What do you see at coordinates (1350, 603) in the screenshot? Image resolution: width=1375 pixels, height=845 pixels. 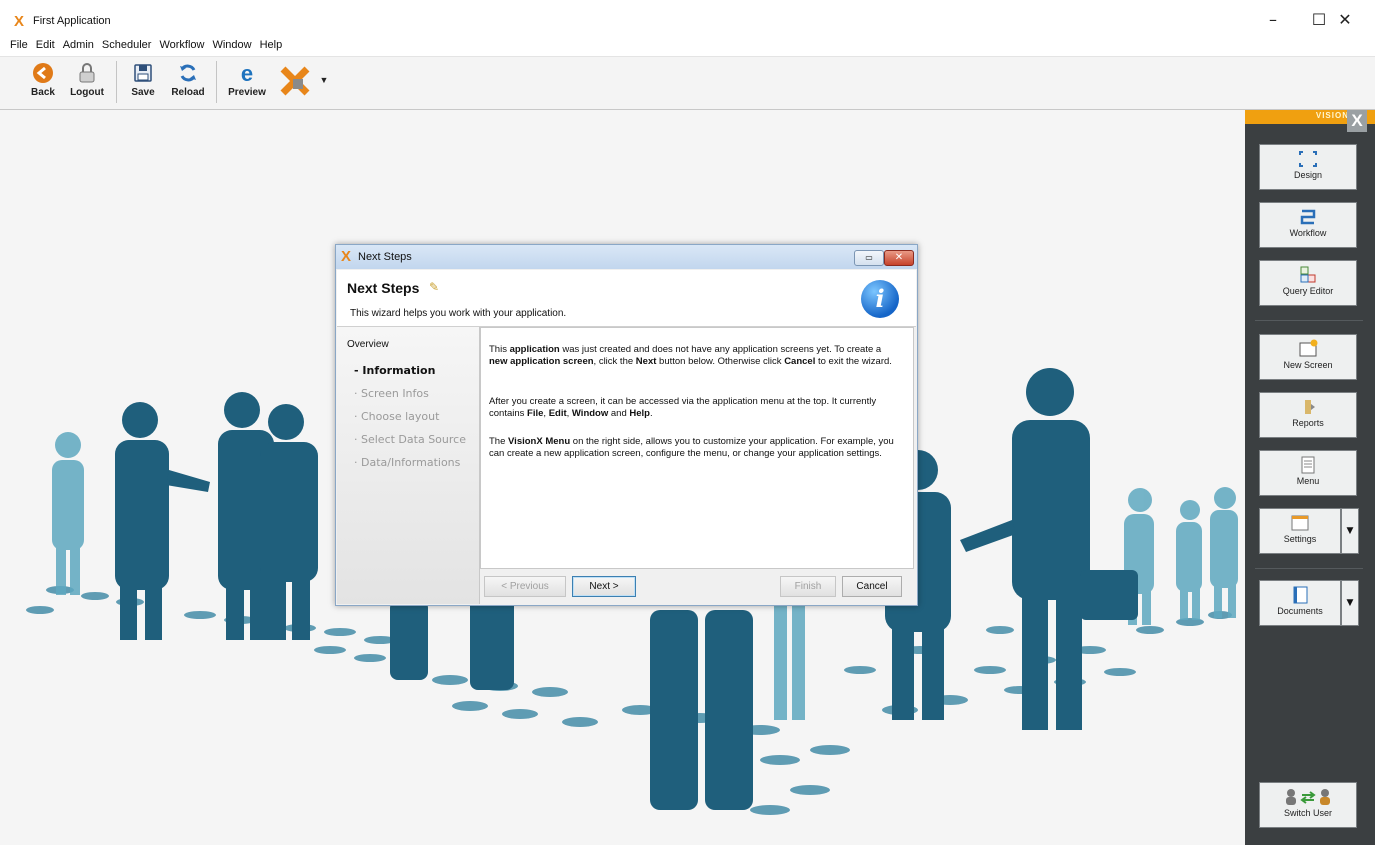 I see `documents-dropdown-icon: ▼` at bounding box center [1350, 603].